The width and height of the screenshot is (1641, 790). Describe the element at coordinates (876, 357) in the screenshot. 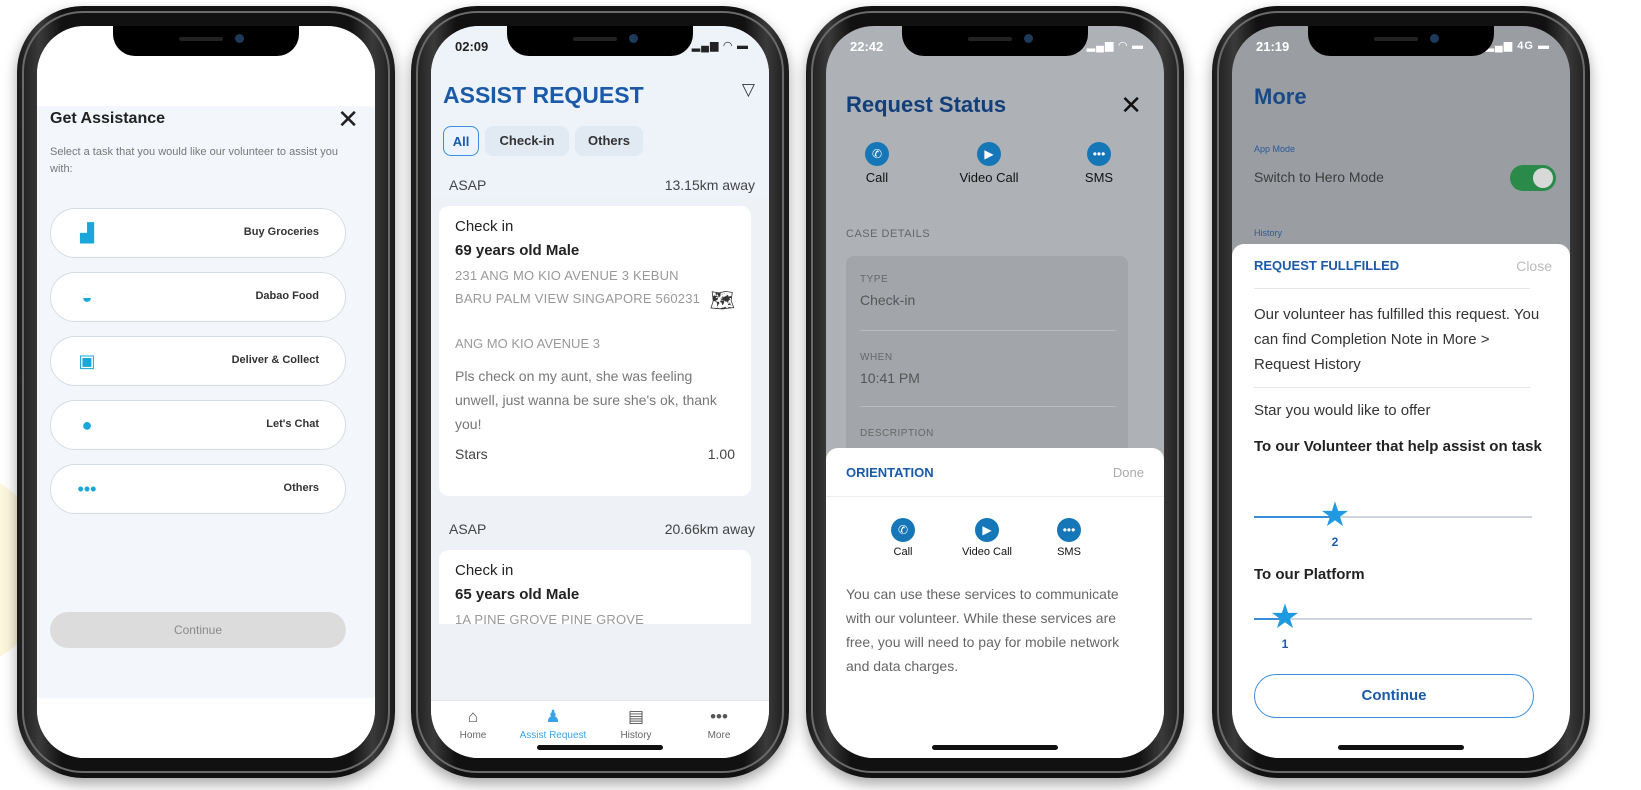

I see `when-label: WHEN` at that location.